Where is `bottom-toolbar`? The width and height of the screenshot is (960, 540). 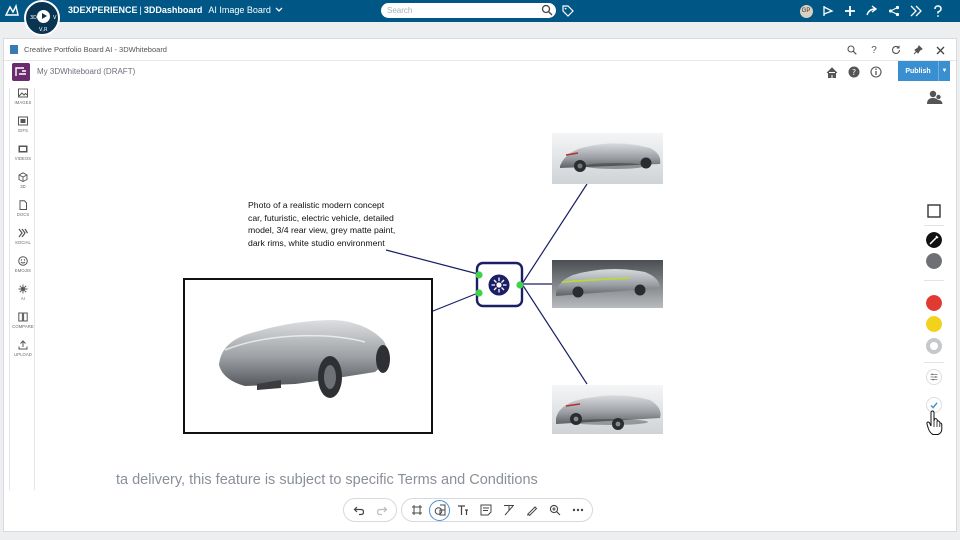
bottom-toolbar is located at coordinates (470, 510).